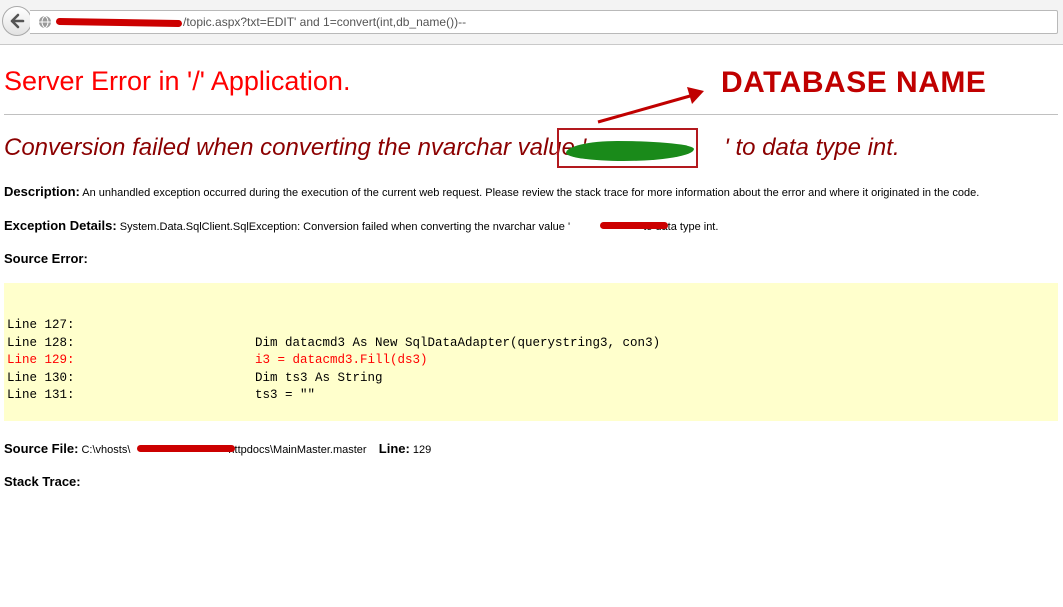  What do you see at coordinates (60, 225) in the screenshot?
I see `exception-label: Exception Details:` at bounding box center [60, 225].